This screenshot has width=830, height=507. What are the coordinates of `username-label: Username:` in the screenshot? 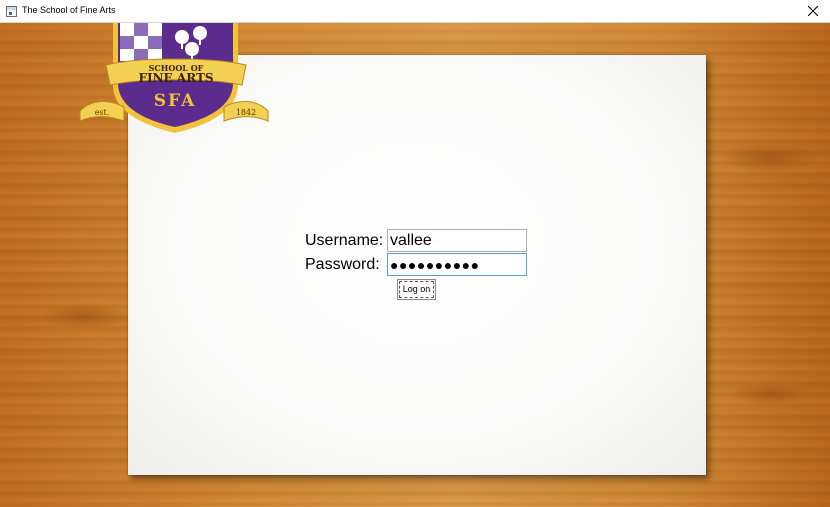 It's located at (344, 240).